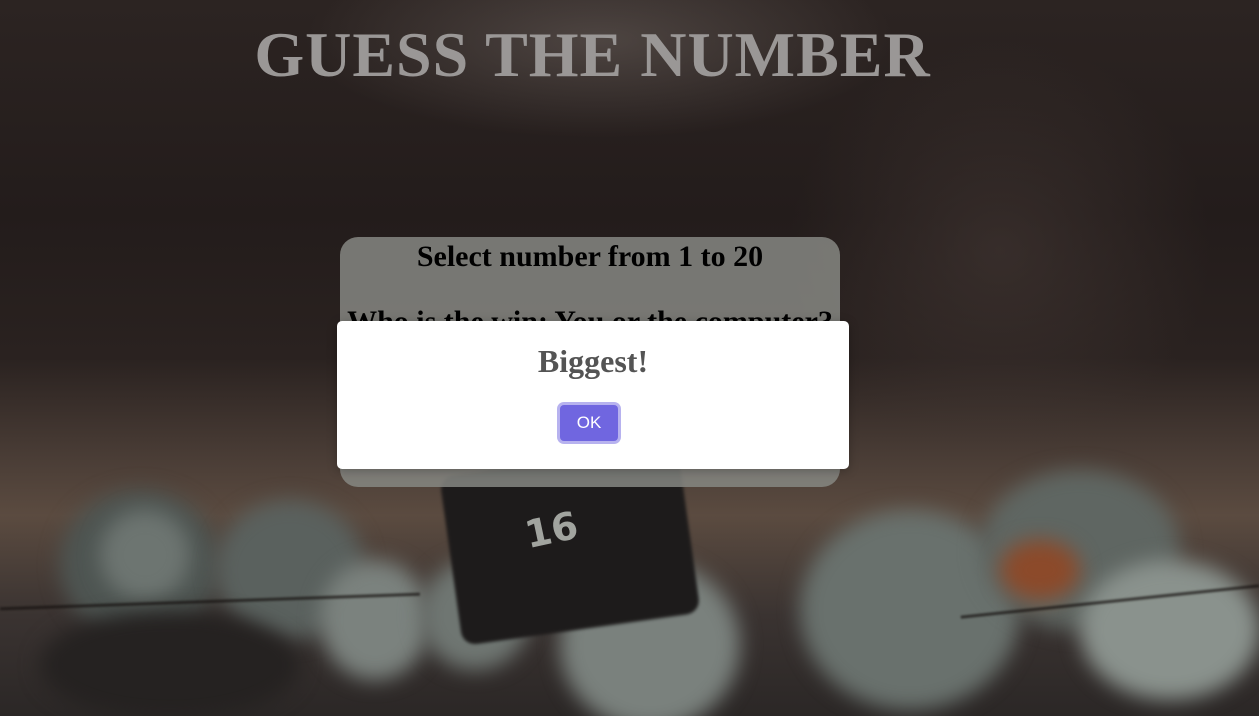 This screenshot has height=716, width=1259. Describe the element at coordinates (589, 423) in the screenshot. I see `ok-button: OK` at that location.